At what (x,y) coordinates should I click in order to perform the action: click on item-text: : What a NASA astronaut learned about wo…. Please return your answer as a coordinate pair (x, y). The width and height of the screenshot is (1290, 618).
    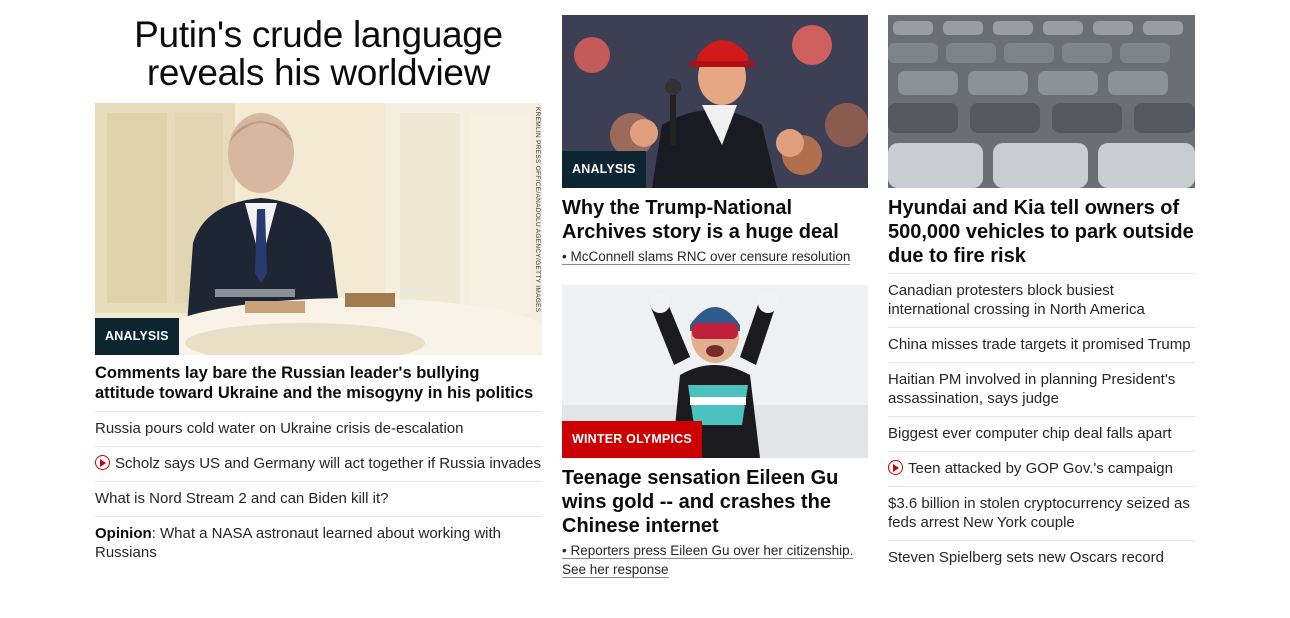
    Looking at the image, I should click on (298, 543).